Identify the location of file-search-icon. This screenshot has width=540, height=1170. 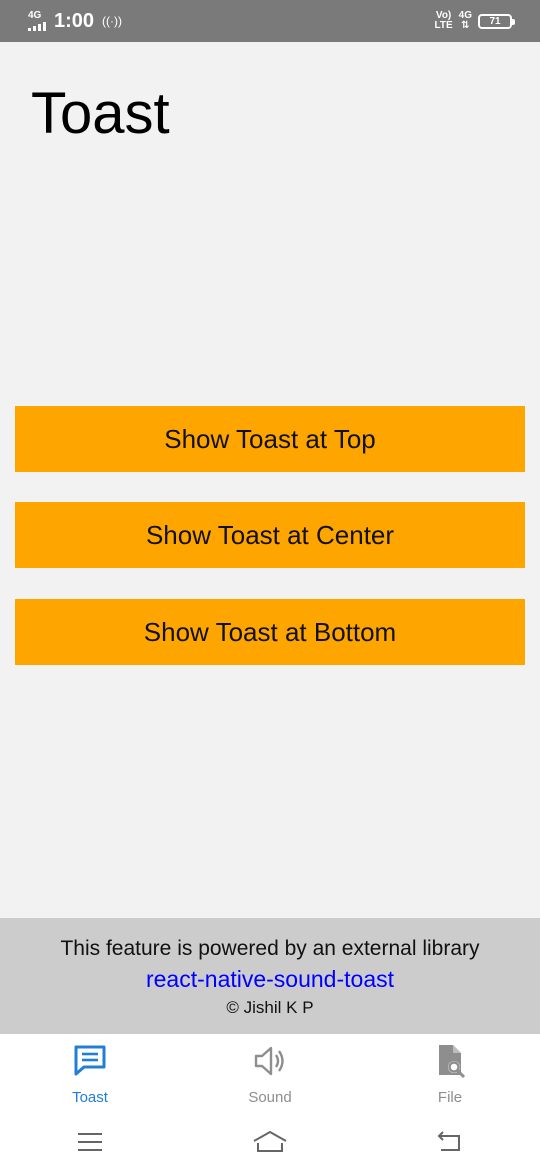
(452, 1062).